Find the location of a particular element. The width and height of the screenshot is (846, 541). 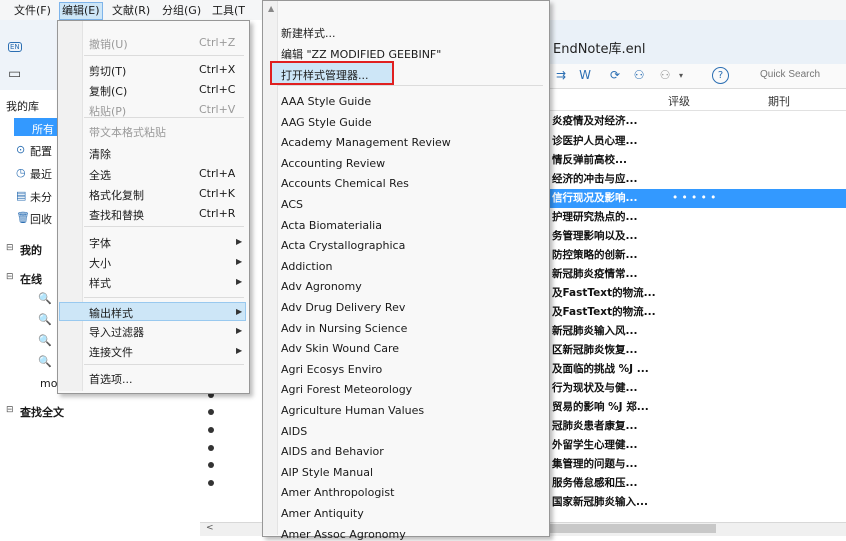

style-item: Amer Assoc Agronomy is located at coordinates (343, 534).